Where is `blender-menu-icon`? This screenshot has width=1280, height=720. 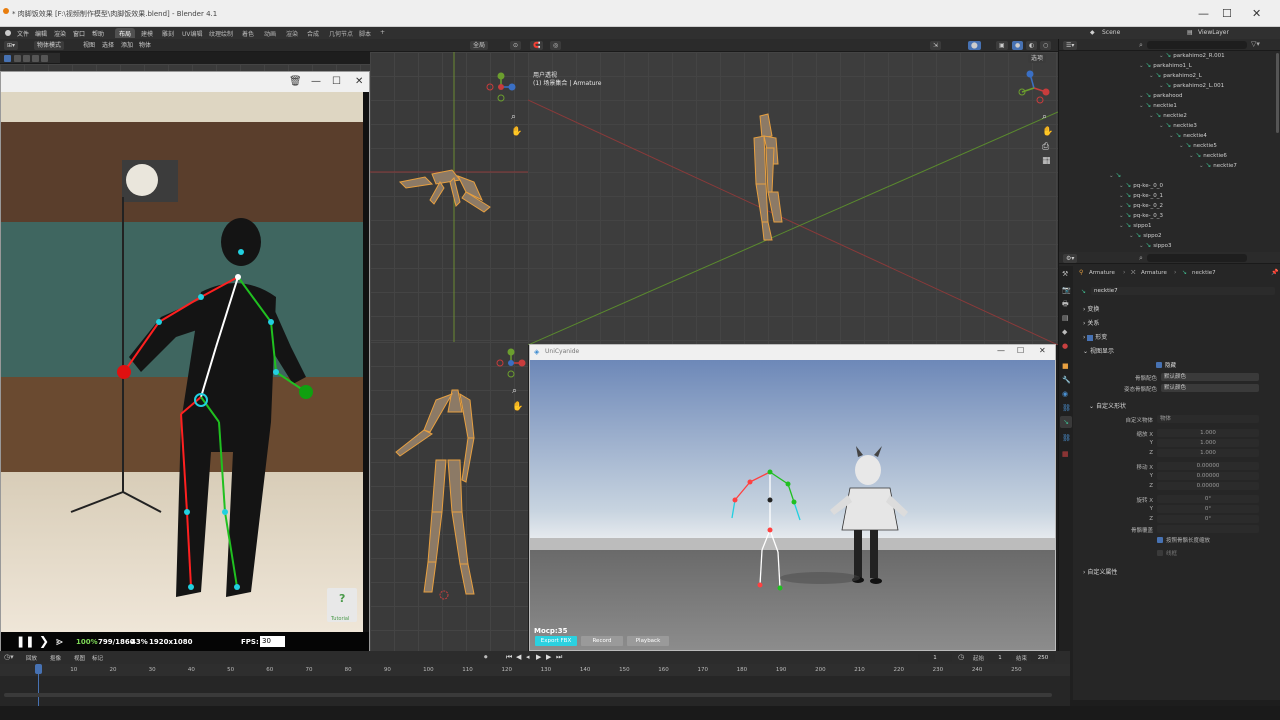 blender-menu-icon is located at coordinates (8, 33).